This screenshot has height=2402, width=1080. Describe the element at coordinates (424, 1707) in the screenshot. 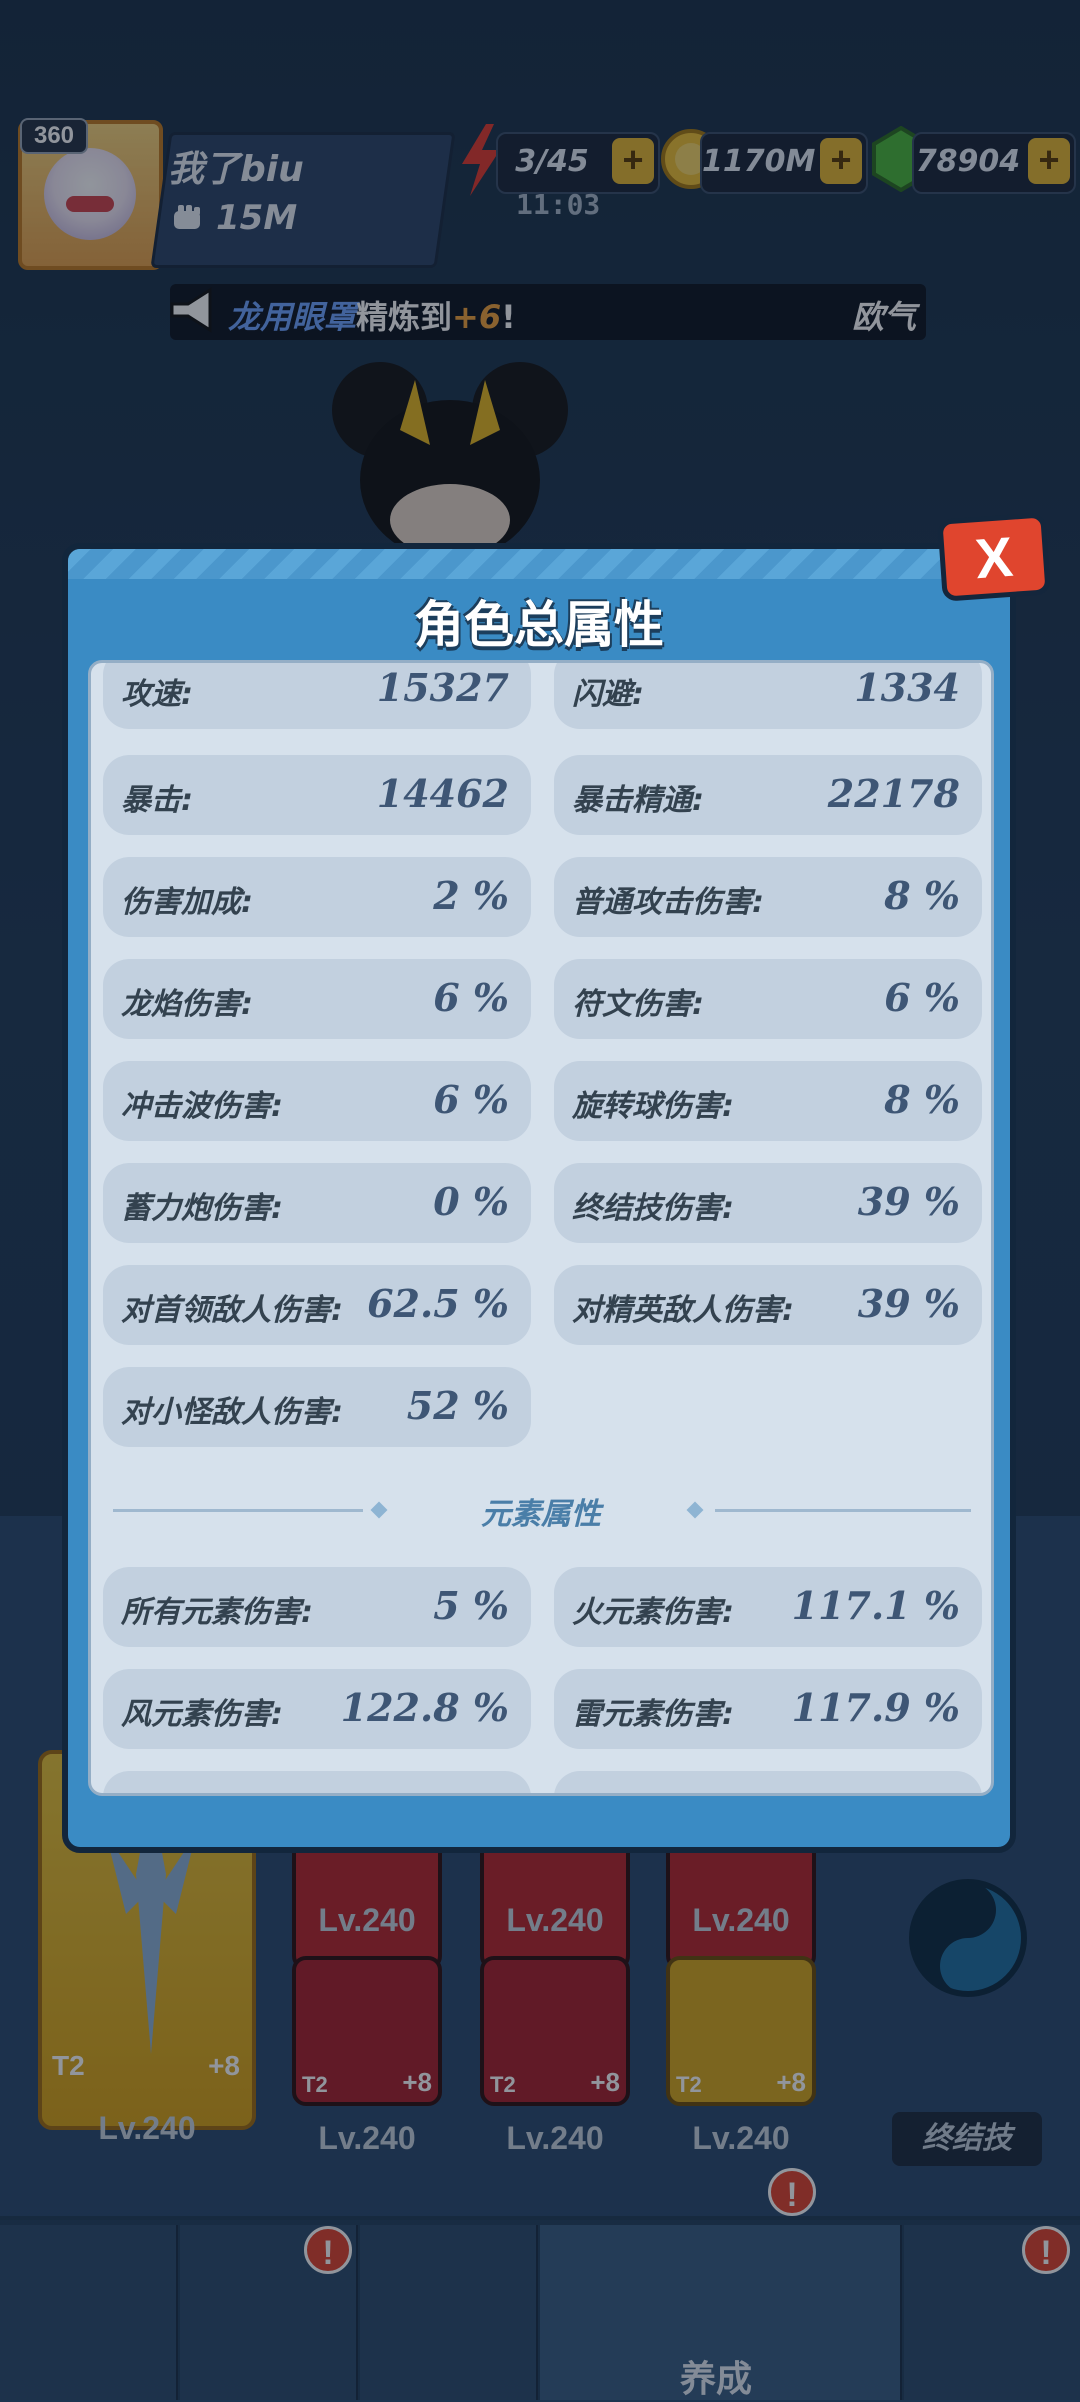

I see `stat-value: 122.8 %` at that location.